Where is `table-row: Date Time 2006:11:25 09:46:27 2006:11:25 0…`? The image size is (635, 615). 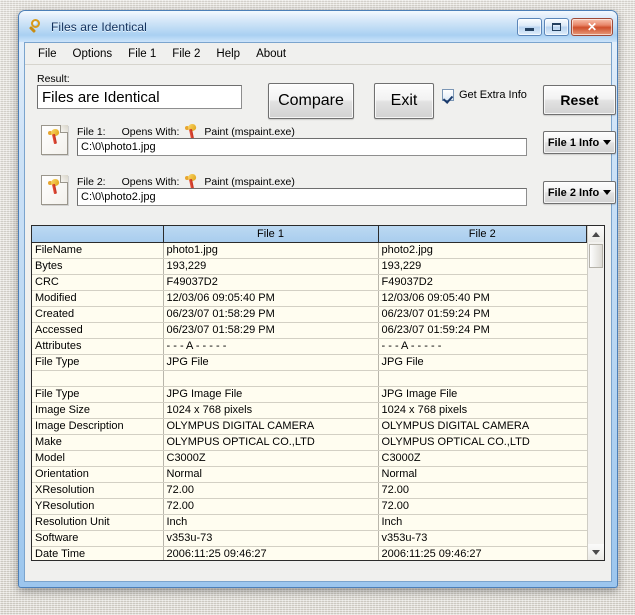
table-row: Date Time 2006:11:25 09:46:27 2006:11:25 0… is located at coordinates (309, 553).